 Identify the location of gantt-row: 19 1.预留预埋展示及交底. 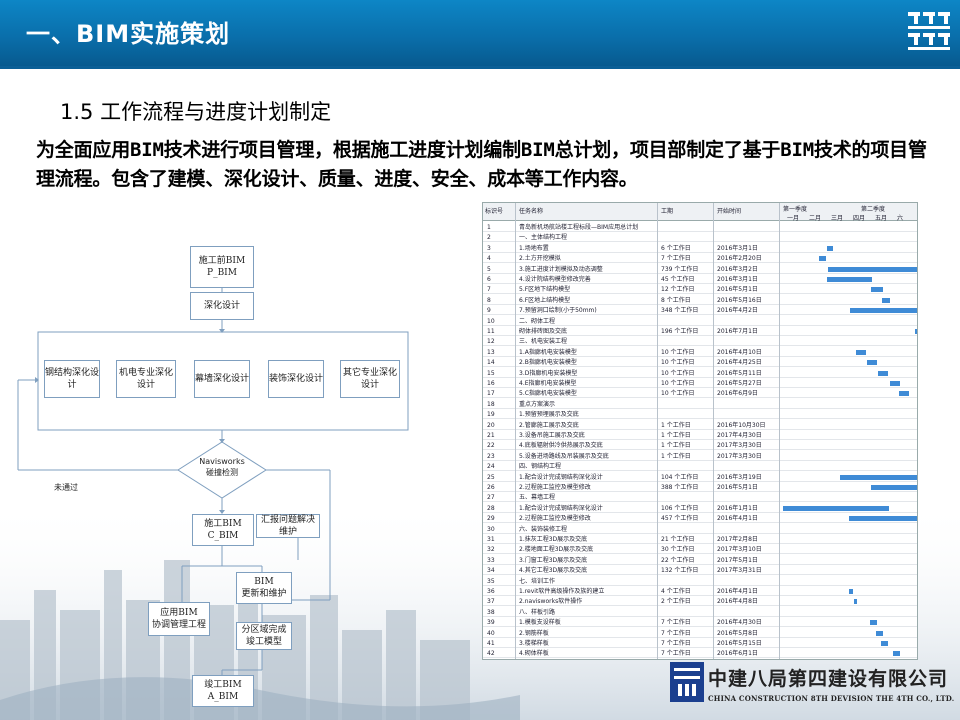
(700, 415).